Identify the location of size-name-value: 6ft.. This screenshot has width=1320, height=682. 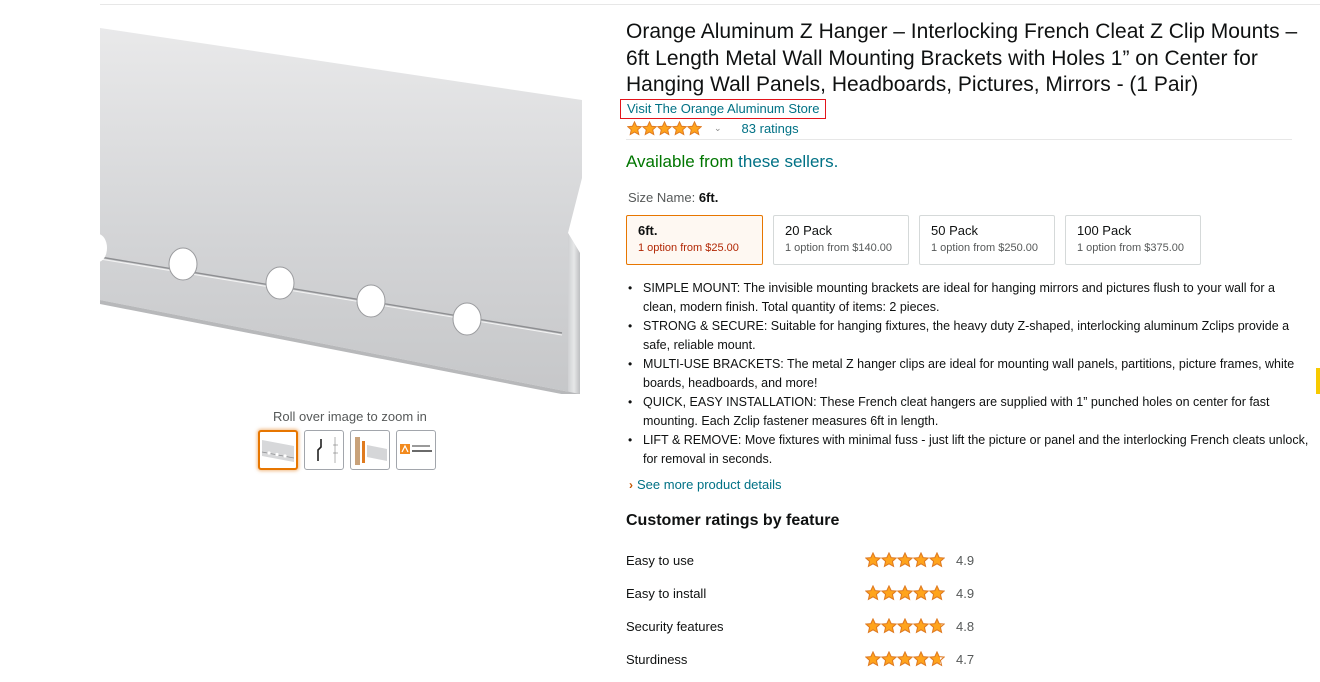
(708, 197).